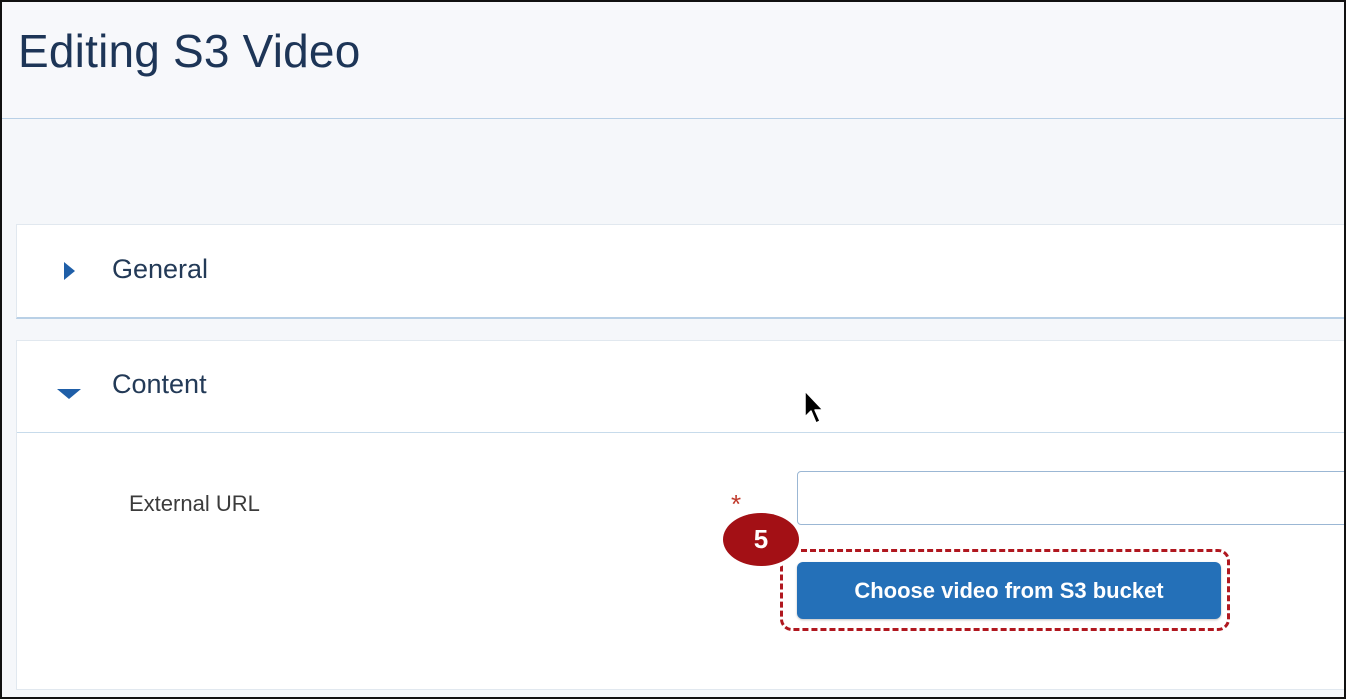 The height and width of the screenshot is (699, 1346). I want to click on step-highlight-box, so click(1005, 590).